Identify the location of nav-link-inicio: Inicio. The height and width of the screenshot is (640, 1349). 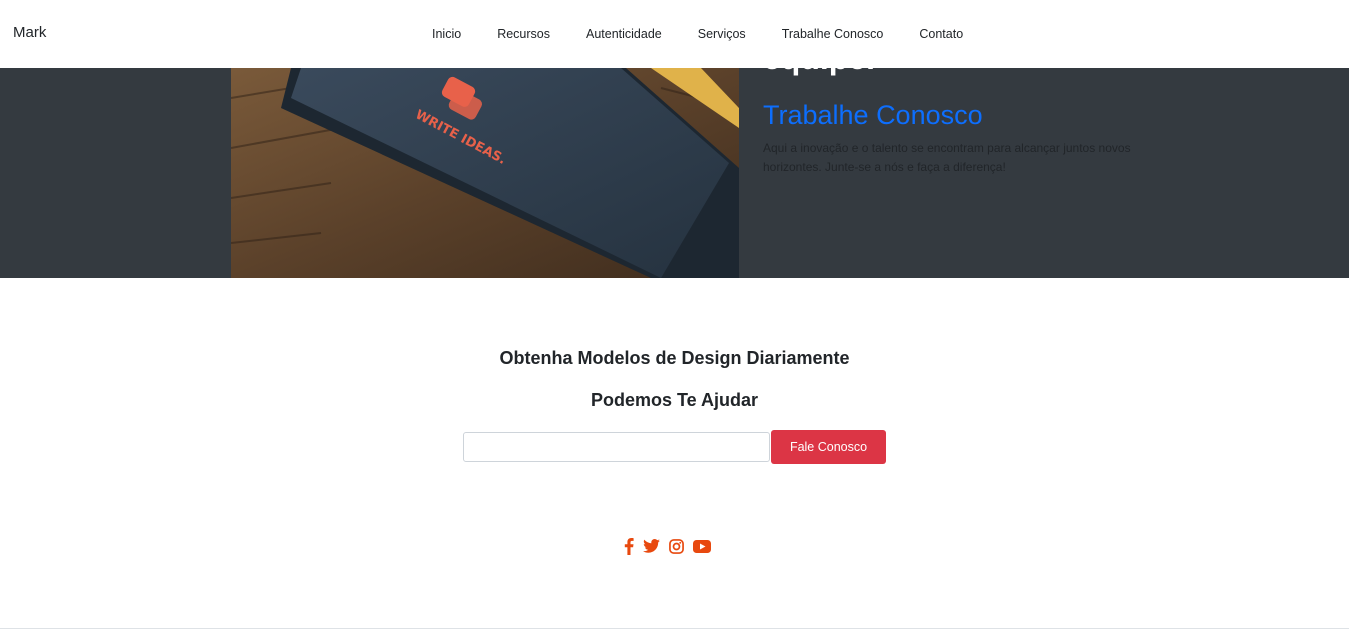
(446, 34).